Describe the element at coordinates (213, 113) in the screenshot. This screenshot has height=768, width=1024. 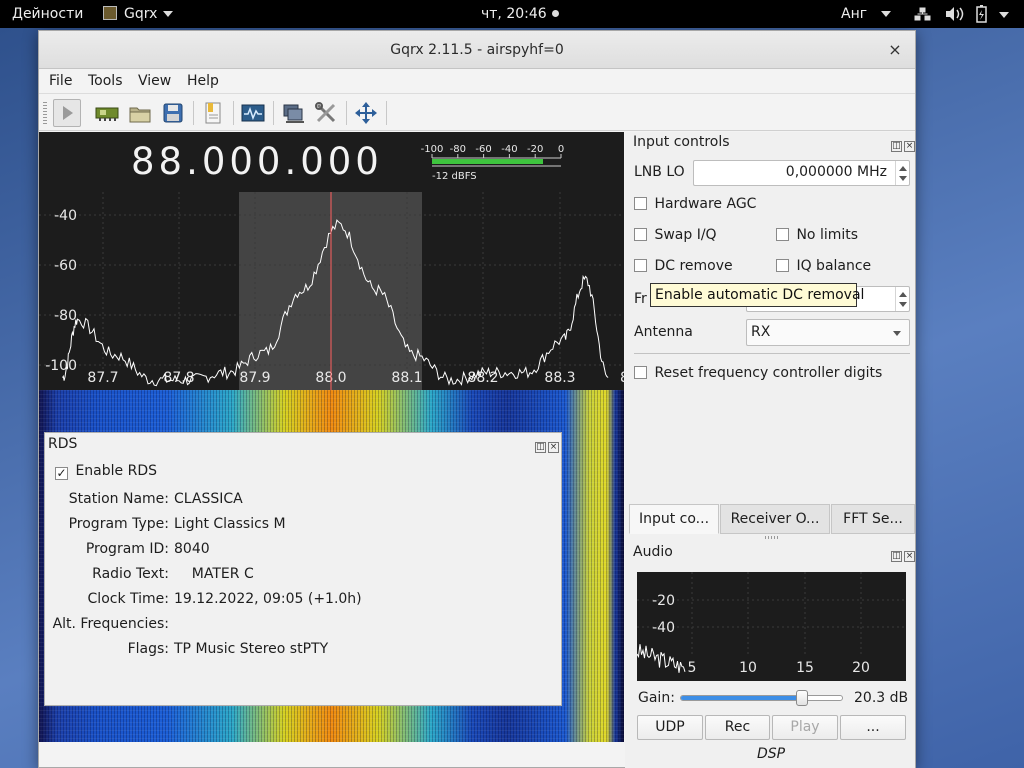
I see `bookmarks-button` at that location.